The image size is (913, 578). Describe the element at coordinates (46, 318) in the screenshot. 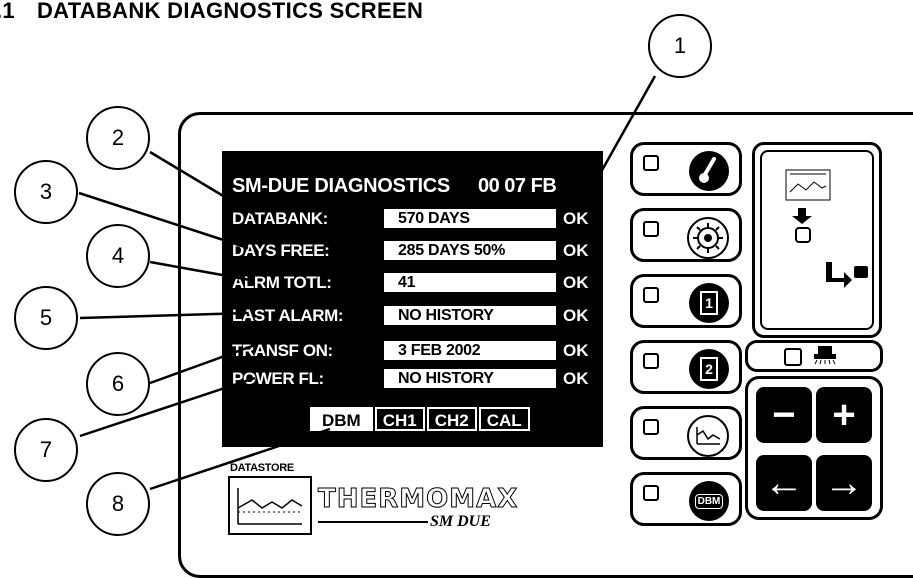

I see `callout-5: 5` at that location.